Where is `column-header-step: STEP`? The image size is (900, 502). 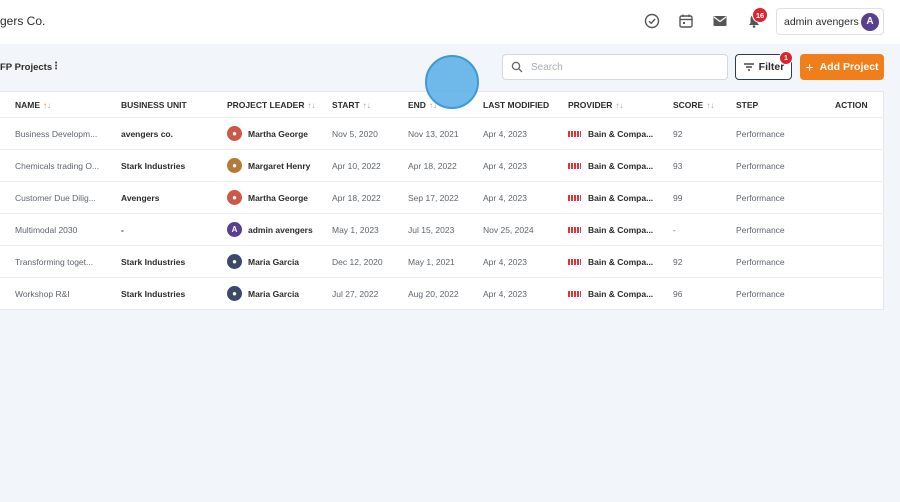
column-header-step: STEP is located at coordinates (747, 105).